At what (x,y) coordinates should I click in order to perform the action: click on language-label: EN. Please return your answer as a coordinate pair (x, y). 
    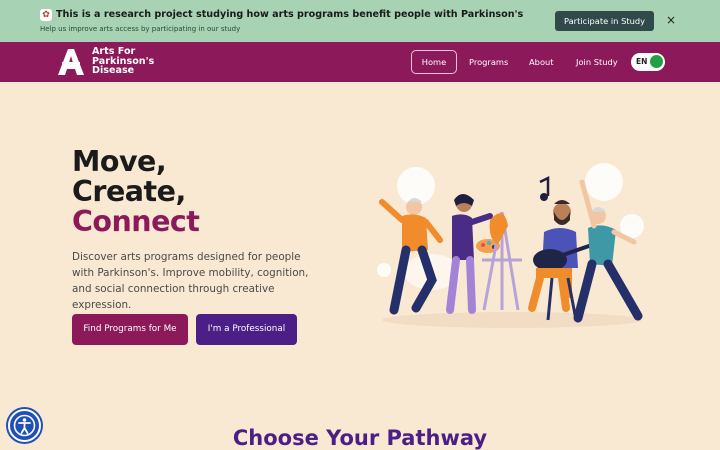
    Looking at the image, I should click on (642, 61).